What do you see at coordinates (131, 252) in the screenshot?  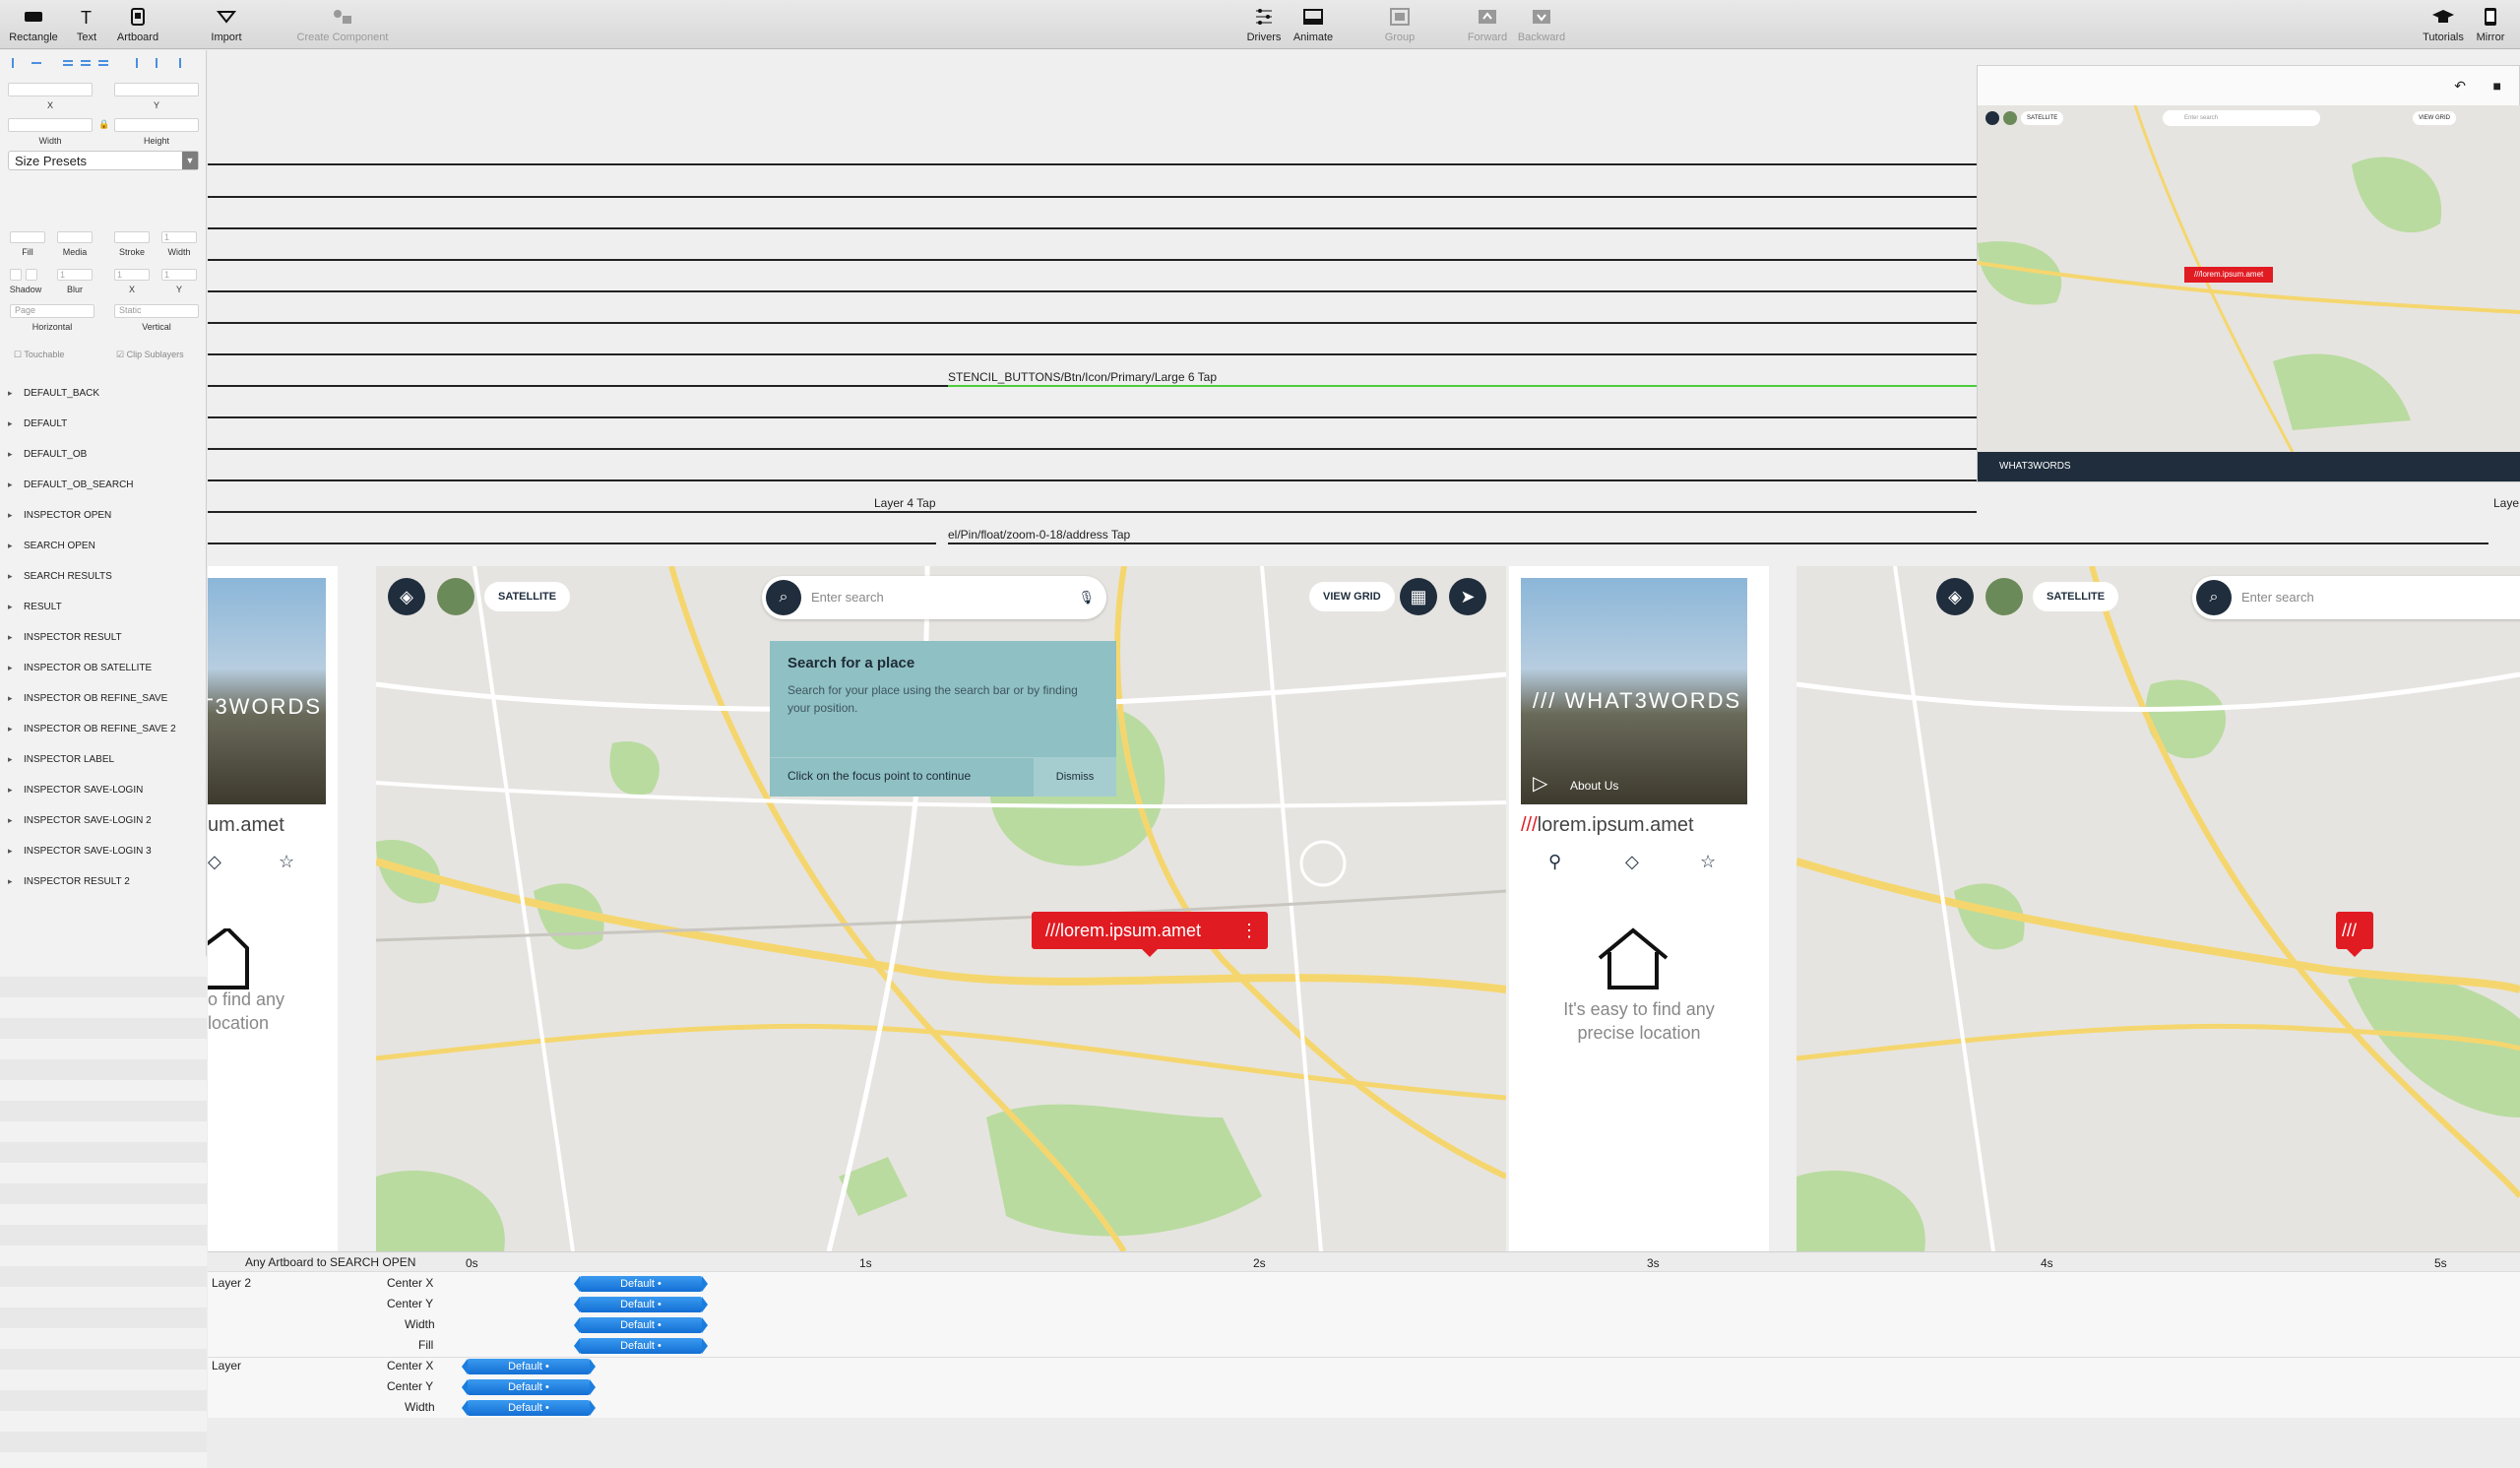 I see `stroke-label: Stroke` at bounding box center [131, 252].